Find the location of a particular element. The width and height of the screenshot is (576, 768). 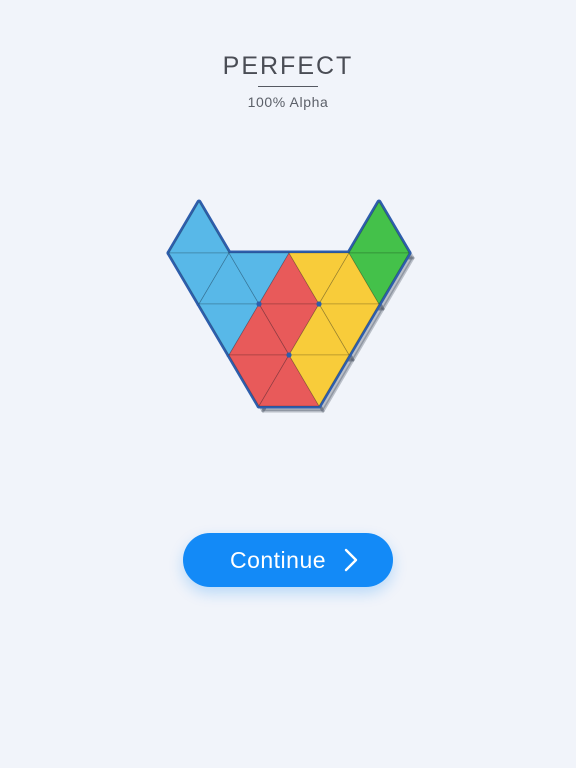

continue-button: Continue is located at coordinates (288, 560).